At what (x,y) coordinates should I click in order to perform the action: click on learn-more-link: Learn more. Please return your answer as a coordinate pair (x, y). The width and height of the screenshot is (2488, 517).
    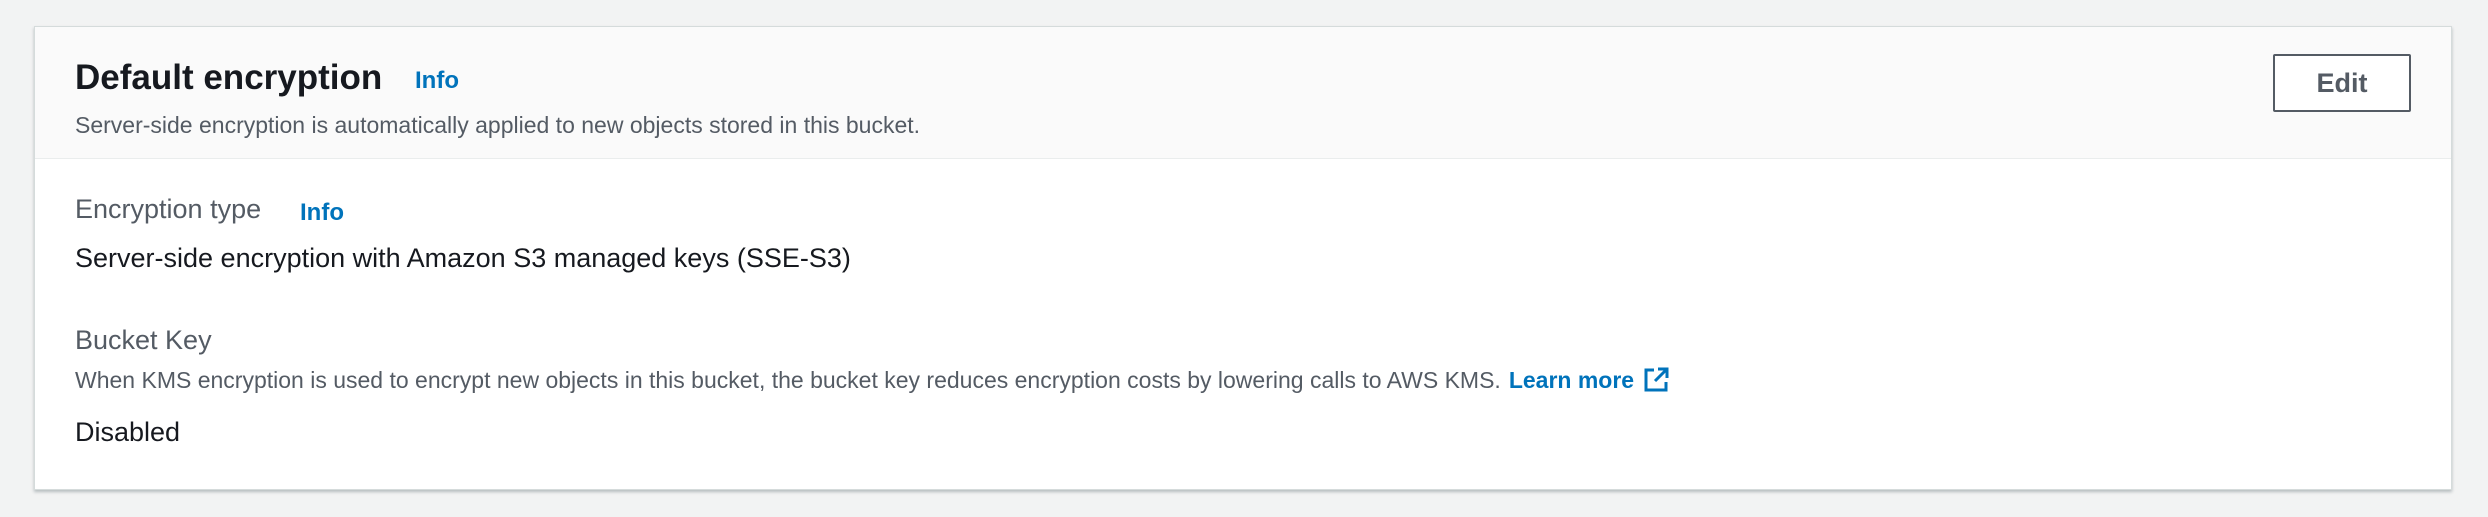
    Looking at the image, I should click on (1589, 380).